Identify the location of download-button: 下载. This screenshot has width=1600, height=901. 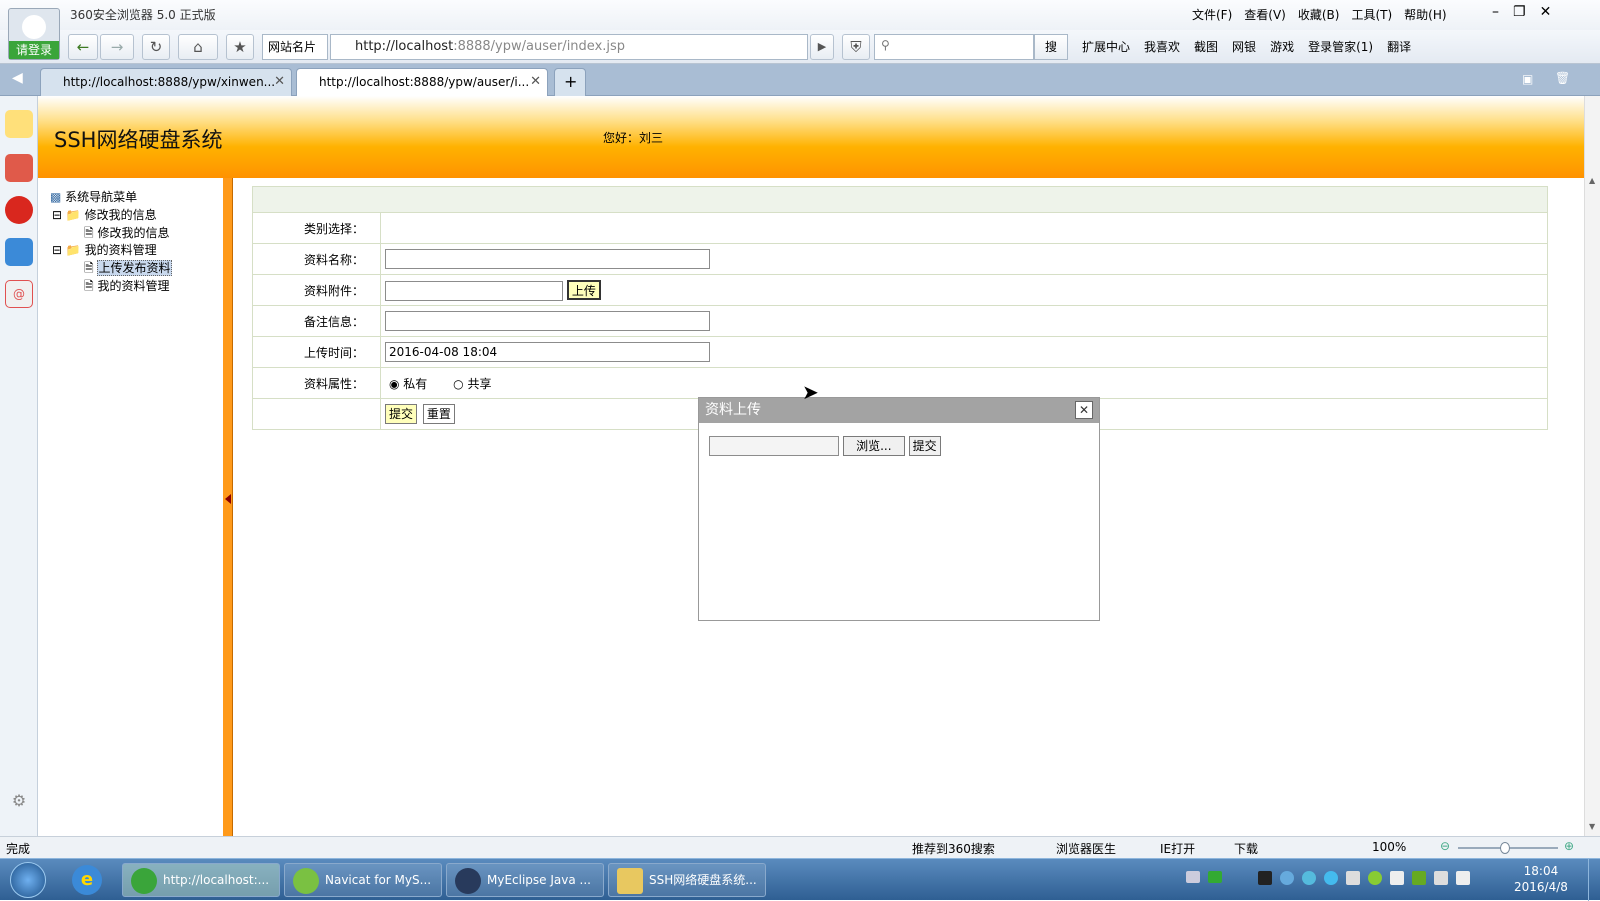
(1246, 848).